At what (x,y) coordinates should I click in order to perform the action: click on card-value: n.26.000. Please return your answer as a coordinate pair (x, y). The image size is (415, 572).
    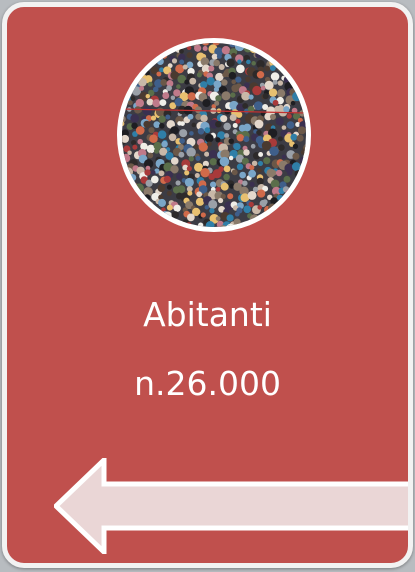
    Looking at the image, I should click on (207, 383).